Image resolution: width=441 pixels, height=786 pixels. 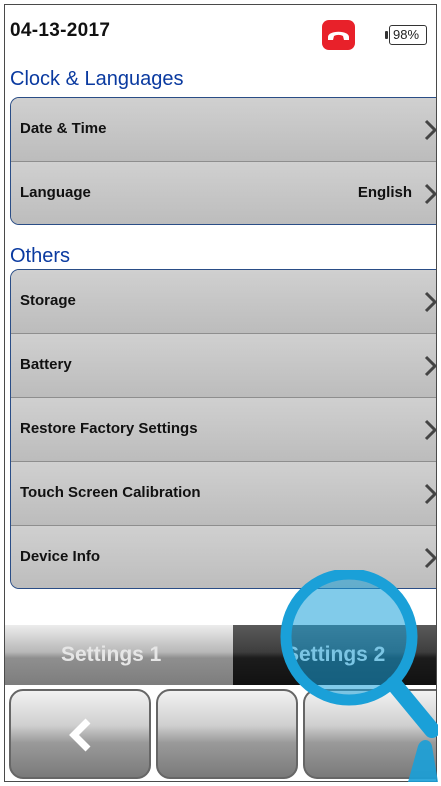 I want to click on right-button, so click(x=369, y=734).